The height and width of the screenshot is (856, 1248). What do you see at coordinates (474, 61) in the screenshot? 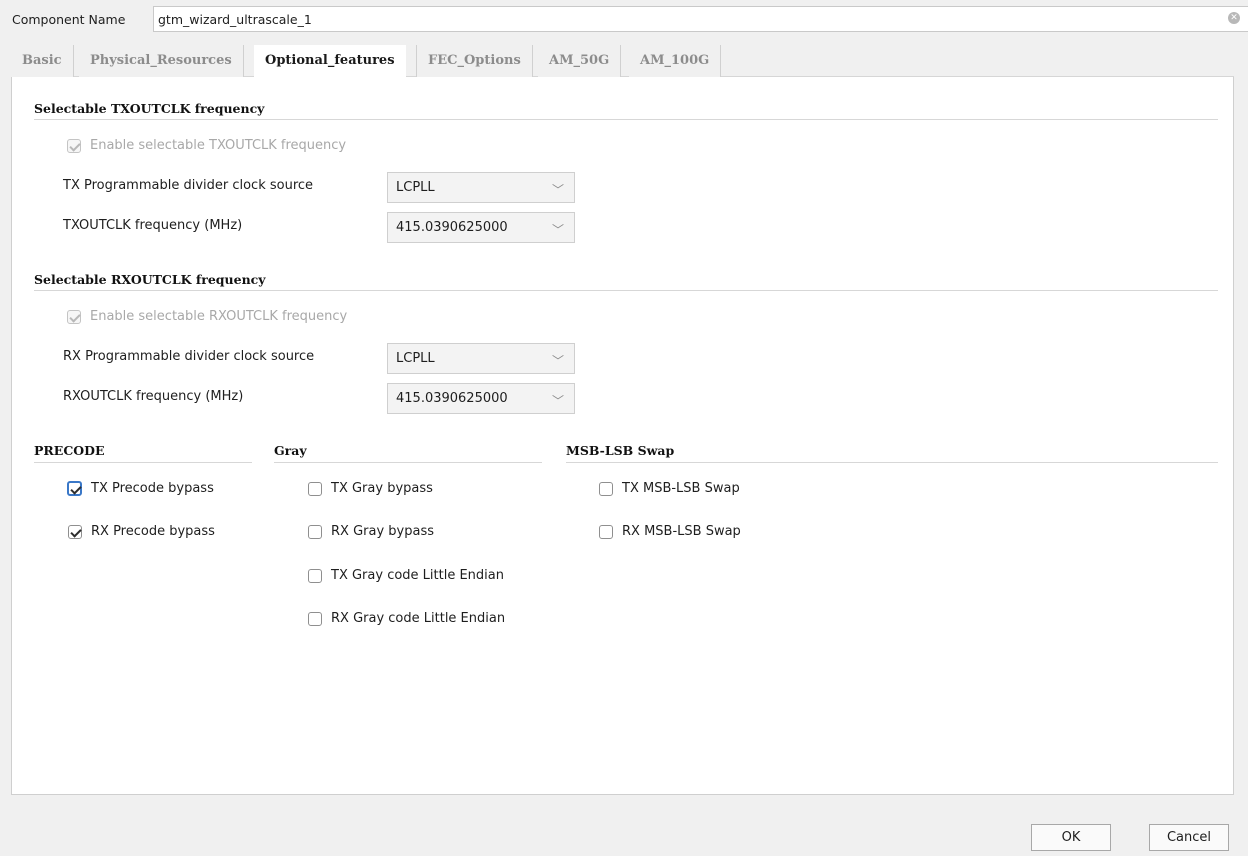
I see `tab-fec-options: FEC_Options` at bounding box center [474, 61].